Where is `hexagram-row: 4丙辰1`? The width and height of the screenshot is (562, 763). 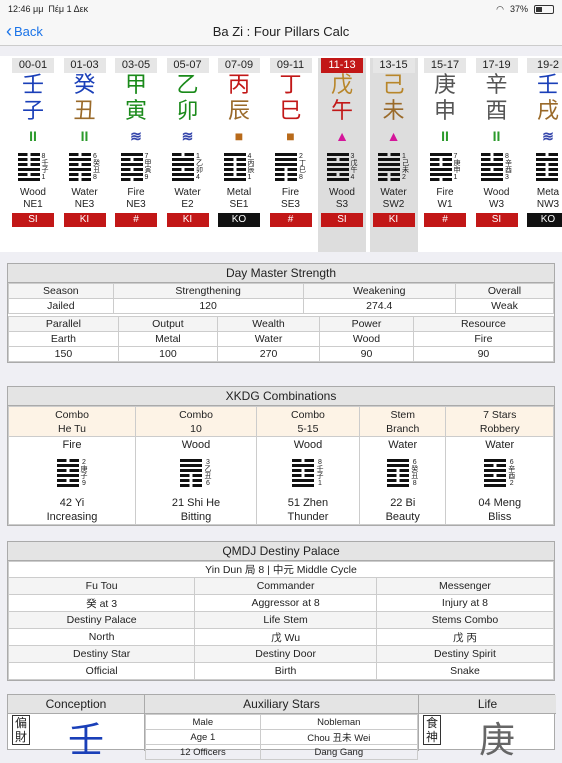
hexagram-row: 4丙辰1 is located at coordinates (239, 167).